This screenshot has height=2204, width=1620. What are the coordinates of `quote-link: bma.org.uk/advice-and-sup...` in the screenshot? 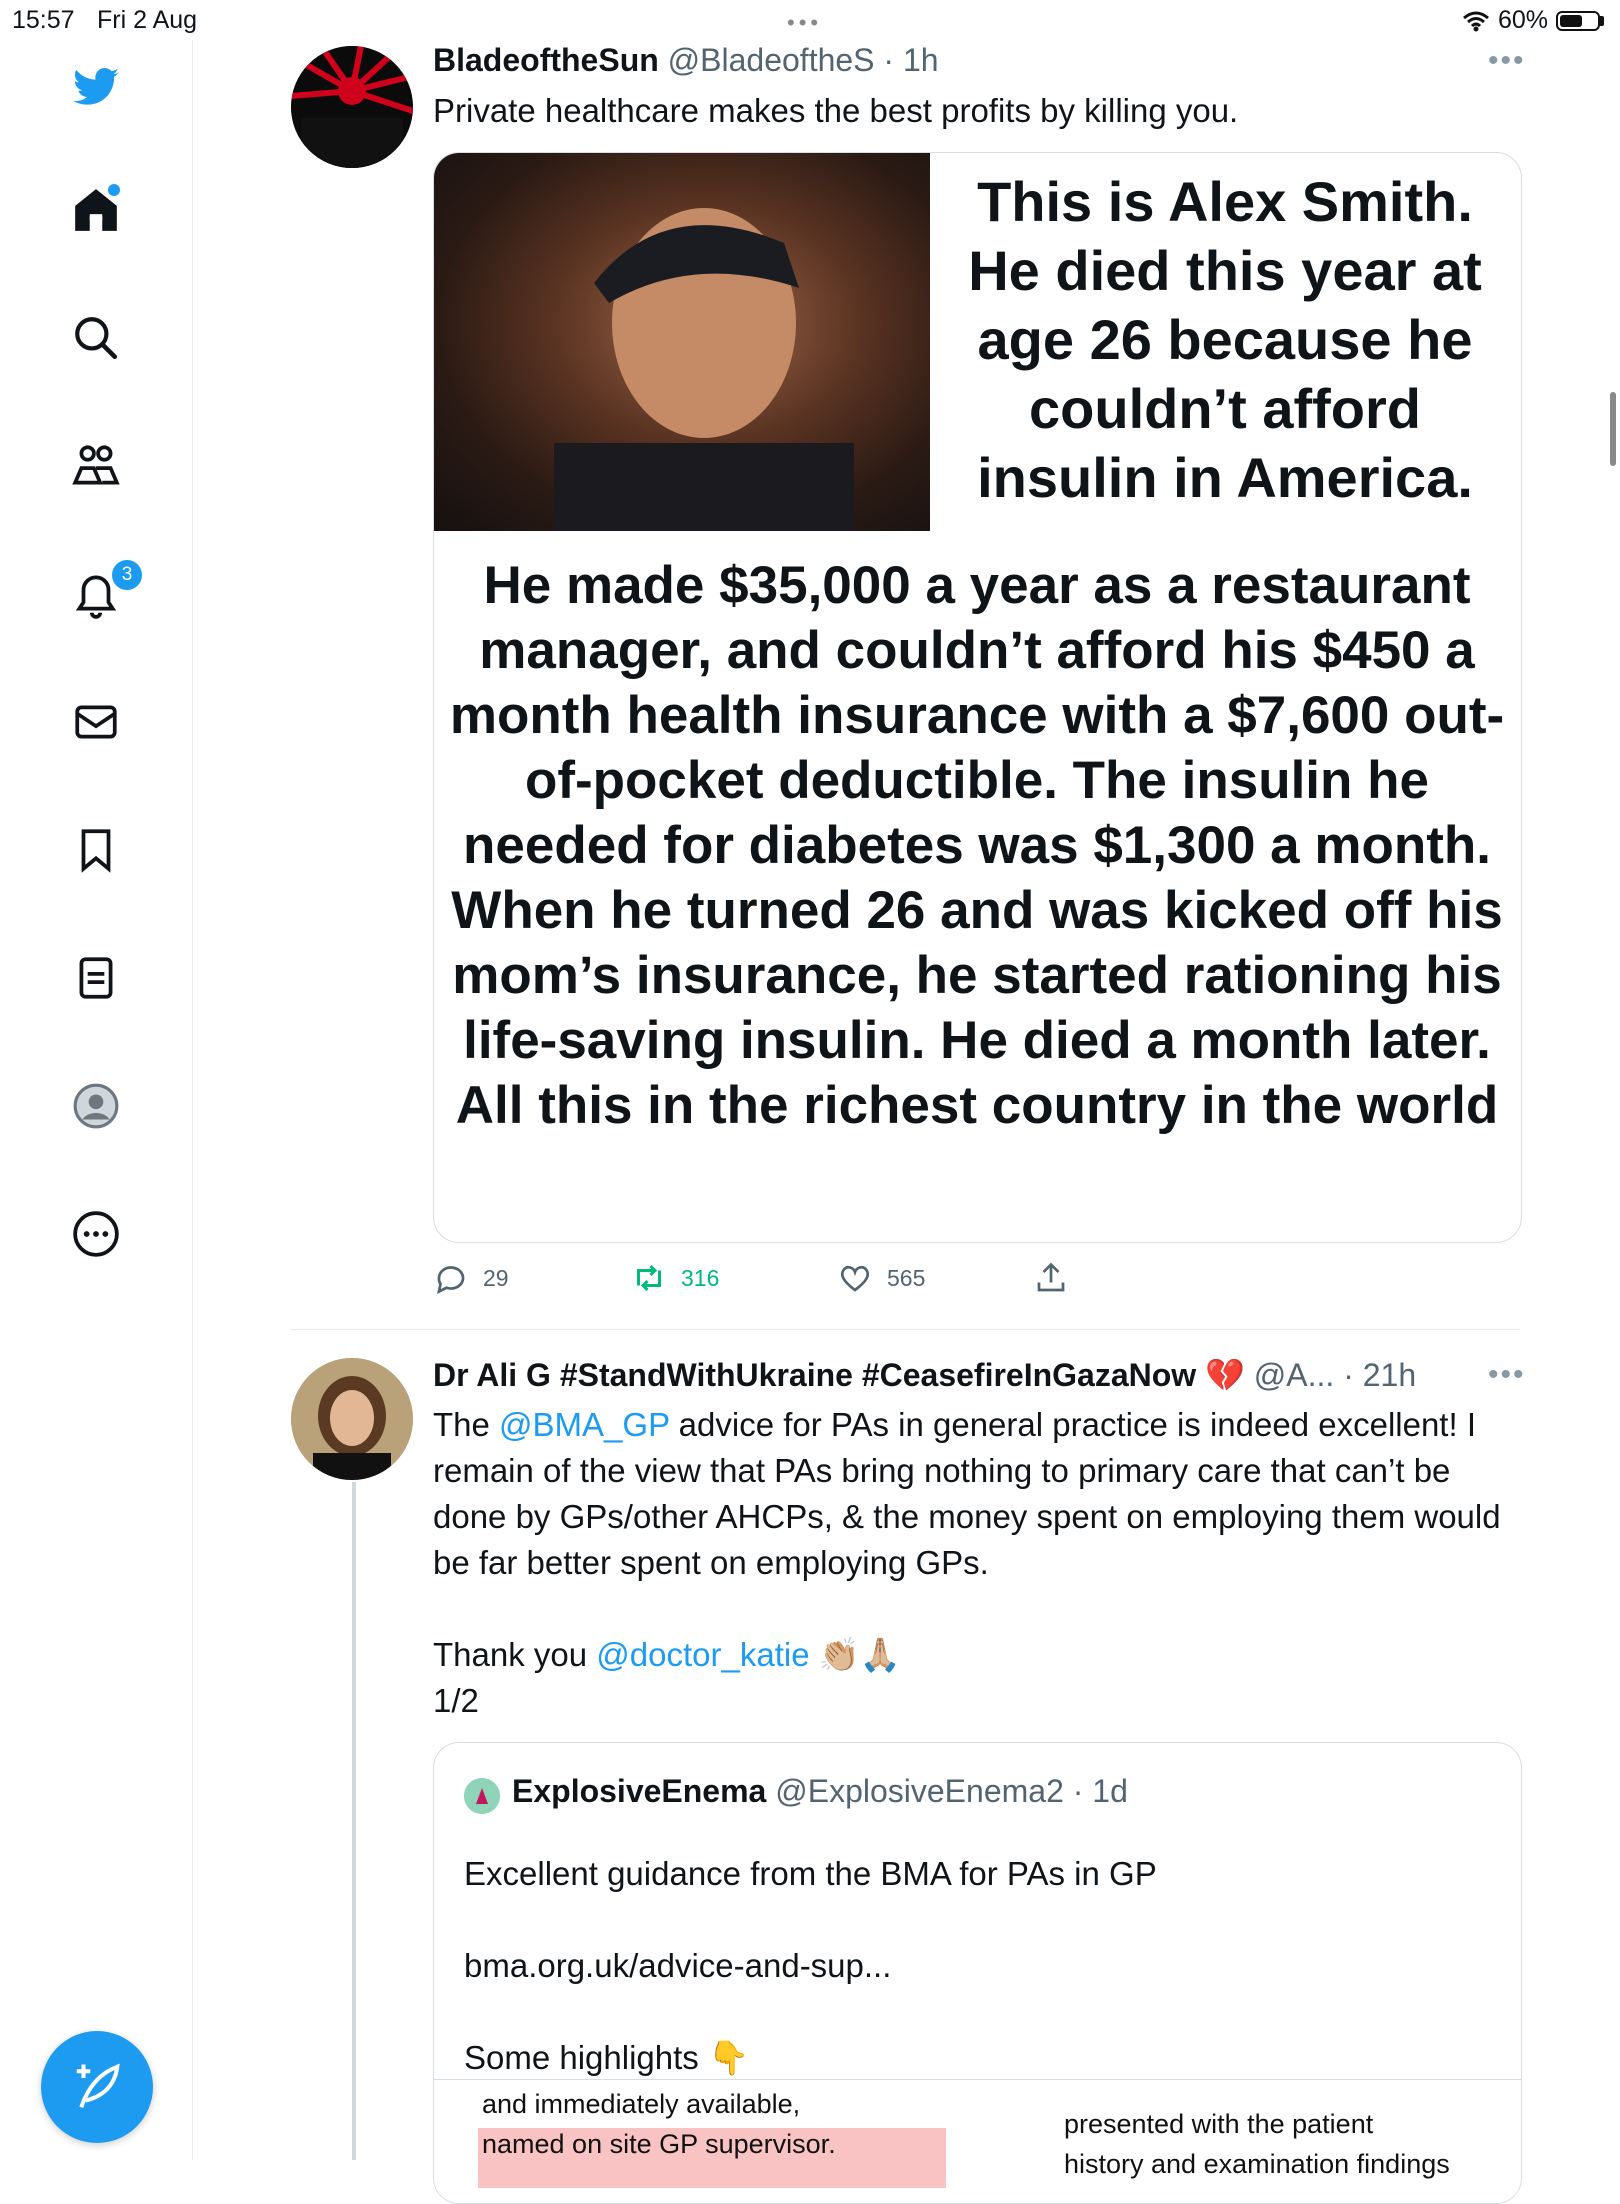 It's located at (678, 1965).